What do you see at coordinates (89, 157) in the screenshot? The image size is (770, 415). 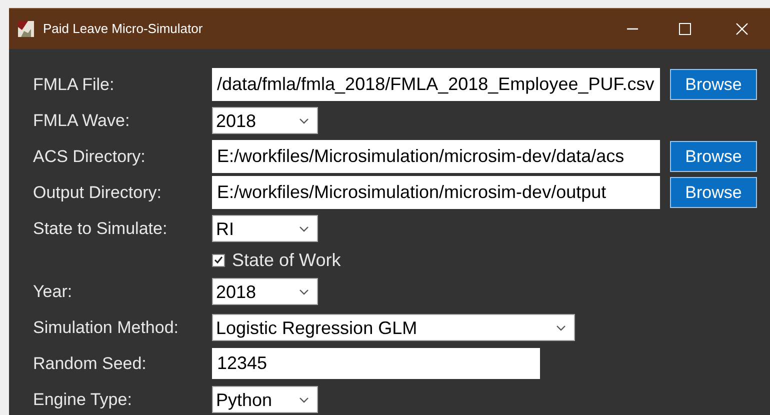 I see `field-label: ACS Directory:` at bounding box center [89, 157].